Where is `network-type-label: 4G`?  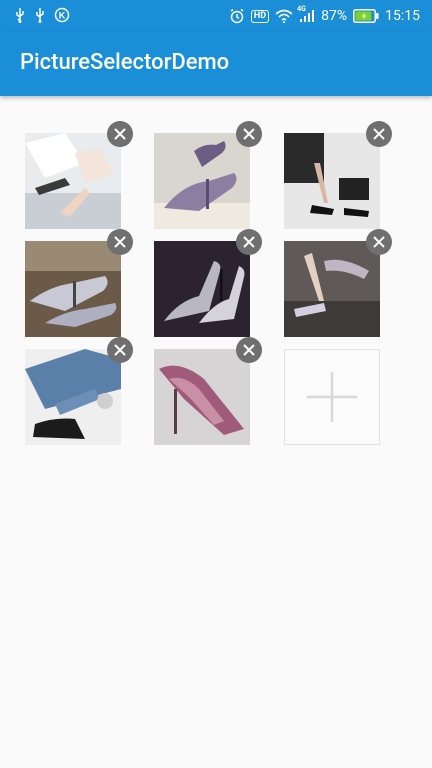 network-type-label: 4G is located at coordinates (301, 9).